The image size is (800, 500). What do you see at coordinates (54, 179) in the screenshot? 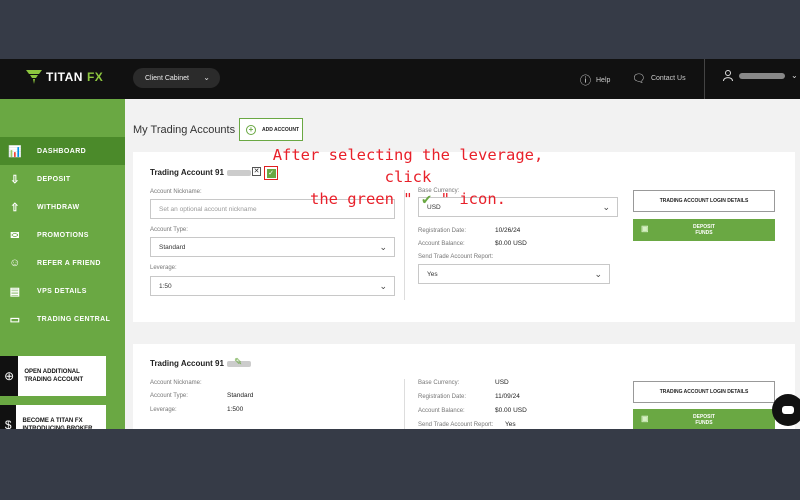
I see `sidebar-item-label: DEPOSIT` at bounding box center [54, 179].